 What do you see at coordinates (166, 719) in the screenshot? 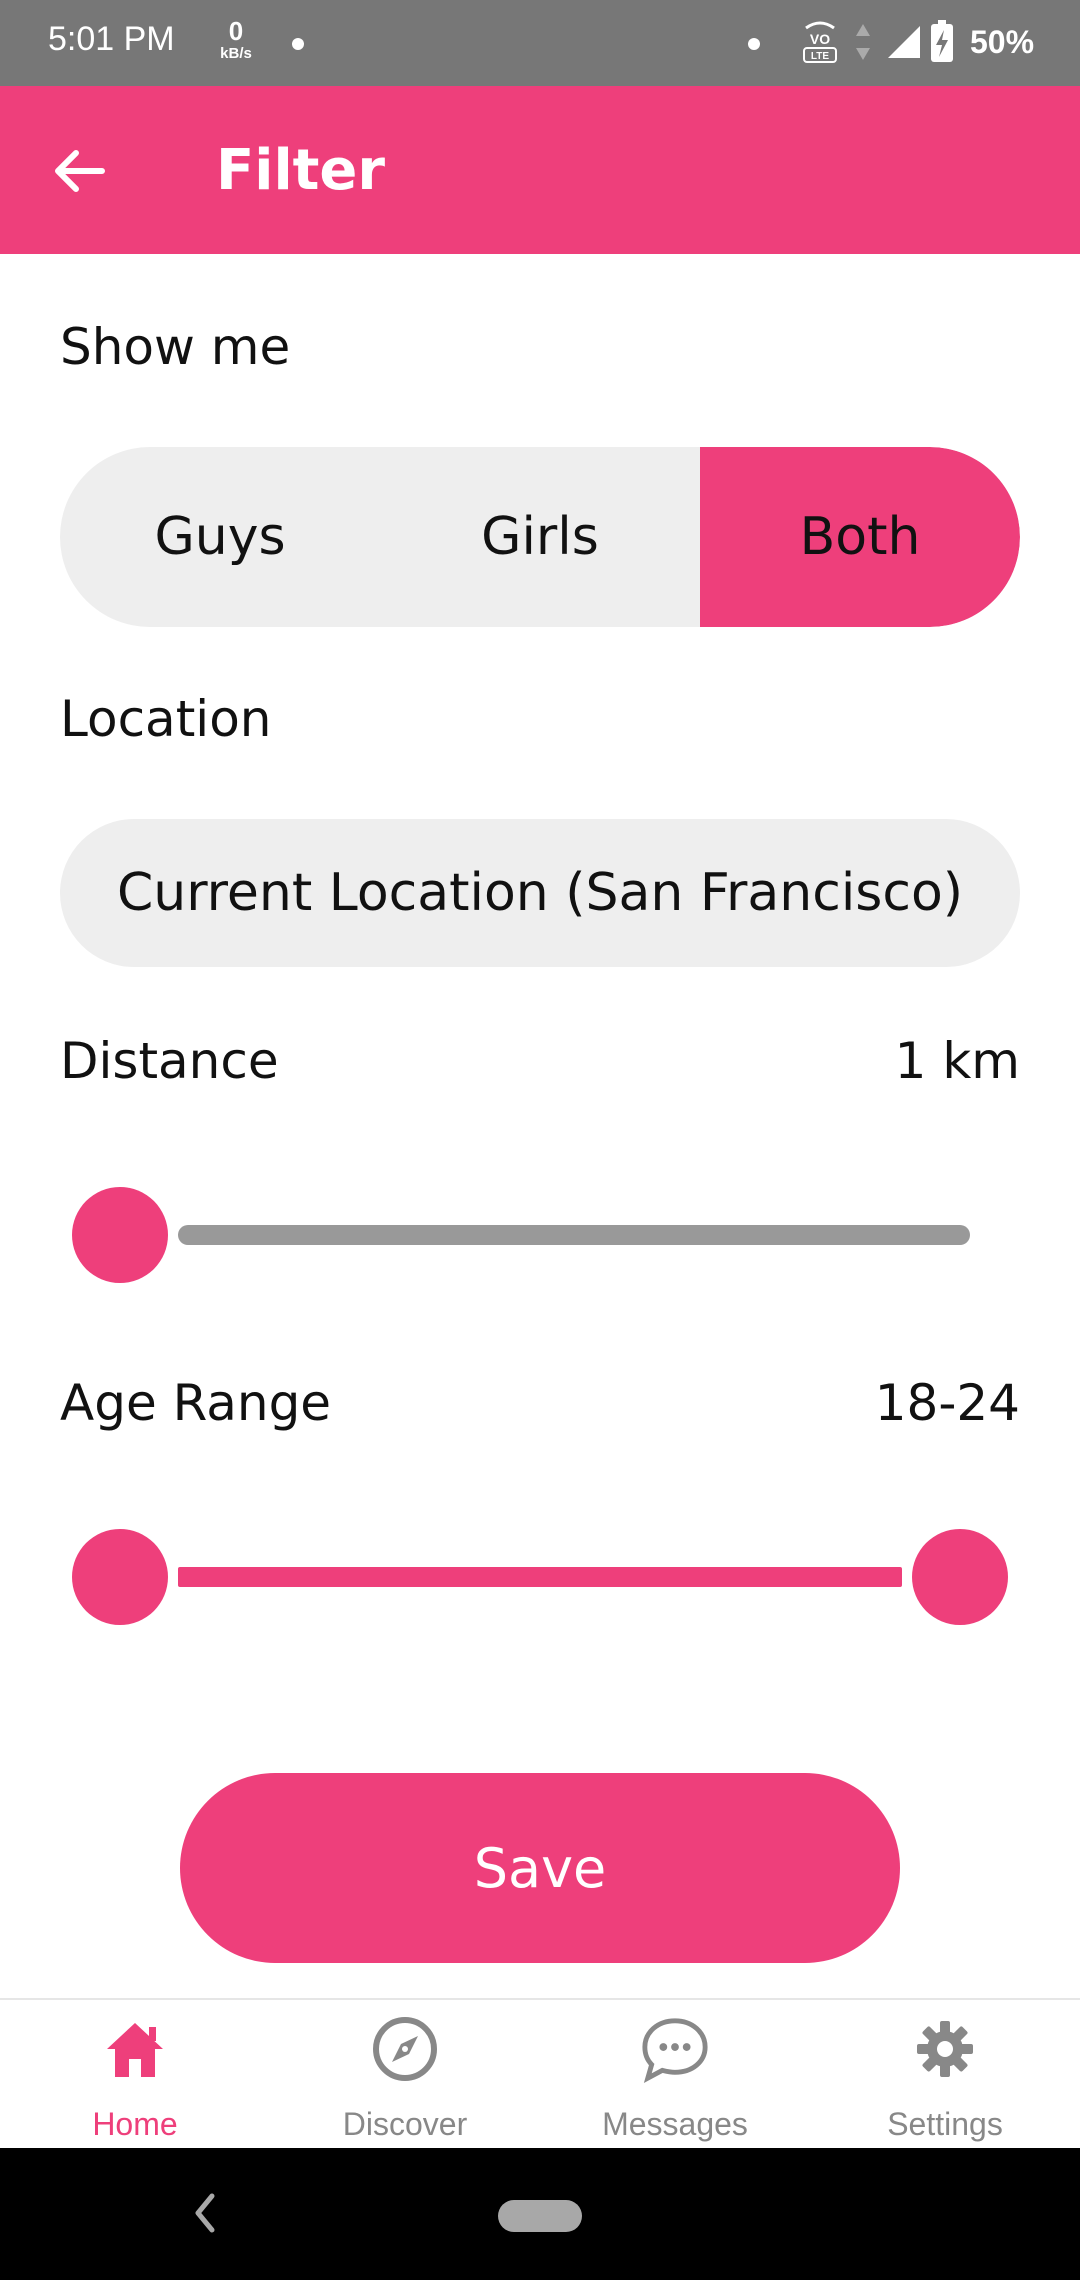
I see `location-label: Location` at bounding box center [166, 719].